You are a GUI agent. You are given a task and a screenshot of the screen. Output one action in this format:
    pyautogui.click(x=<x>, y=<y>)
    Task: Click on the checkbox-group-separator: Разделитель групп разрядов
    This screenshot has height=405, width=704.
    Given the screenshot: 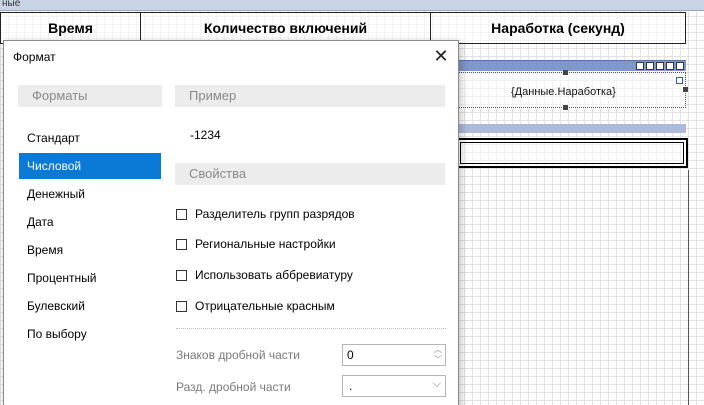 What is the action you would take?
    pyautogui.click(x=265, y=214)
    